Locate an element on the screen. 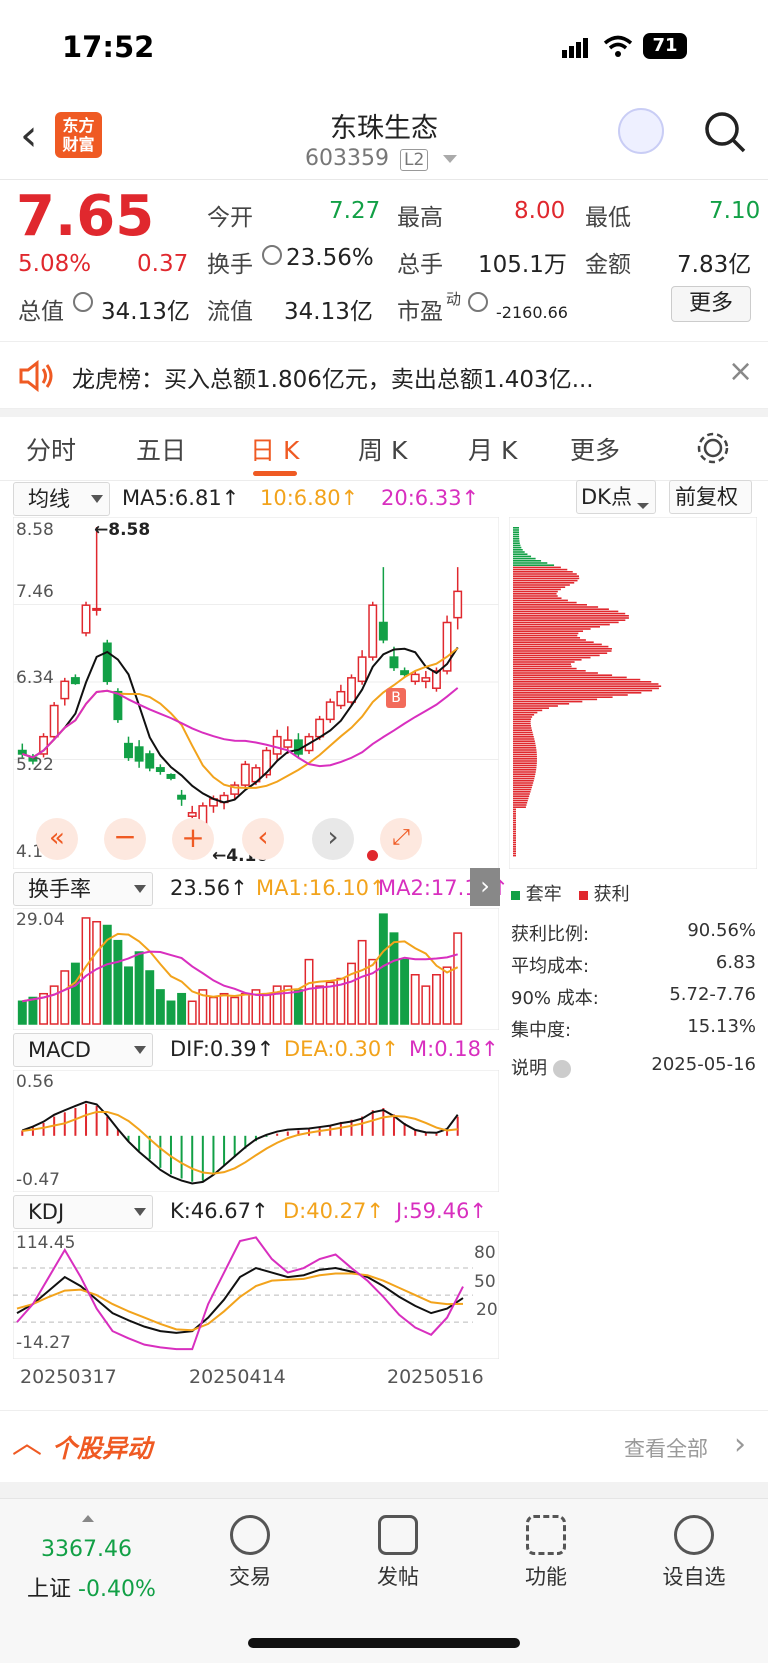 This screenshot has height=1663, width=768. pct-change: 5.08% is located at coordinates (55, 264).